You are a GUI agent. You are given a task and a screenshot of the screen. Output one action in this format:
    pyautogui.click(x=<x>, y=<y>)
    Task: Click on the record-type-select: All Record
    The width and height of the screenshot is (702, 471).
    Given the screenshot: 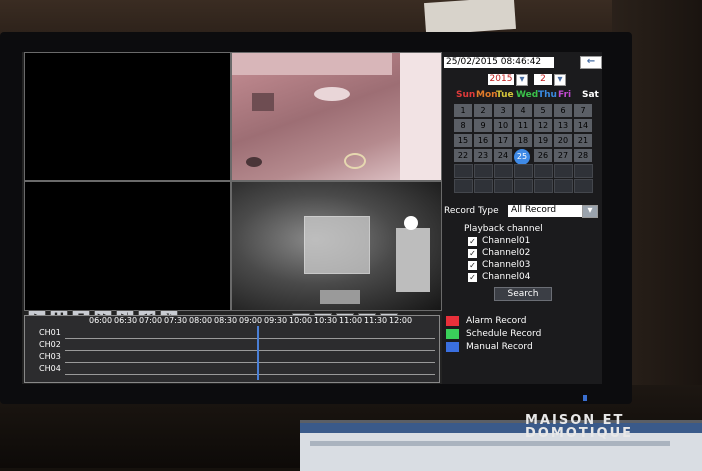 What is the action you would take?
    pyautogui.click(x=546, y=211)
    